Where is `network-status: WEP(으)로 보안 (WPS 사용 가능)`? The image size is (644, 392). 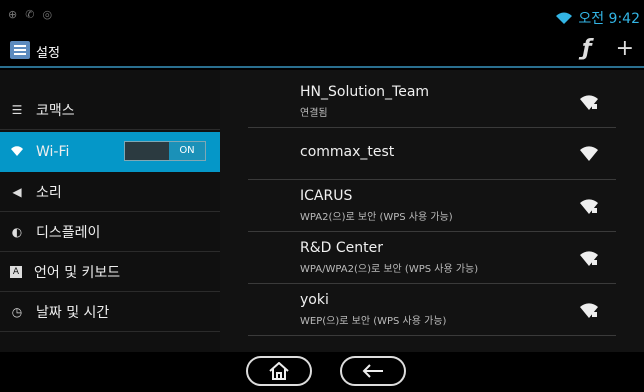
network-status: WEP(으)로 보안 (WPS 사용 가능) is located at coordinates (373, 321).